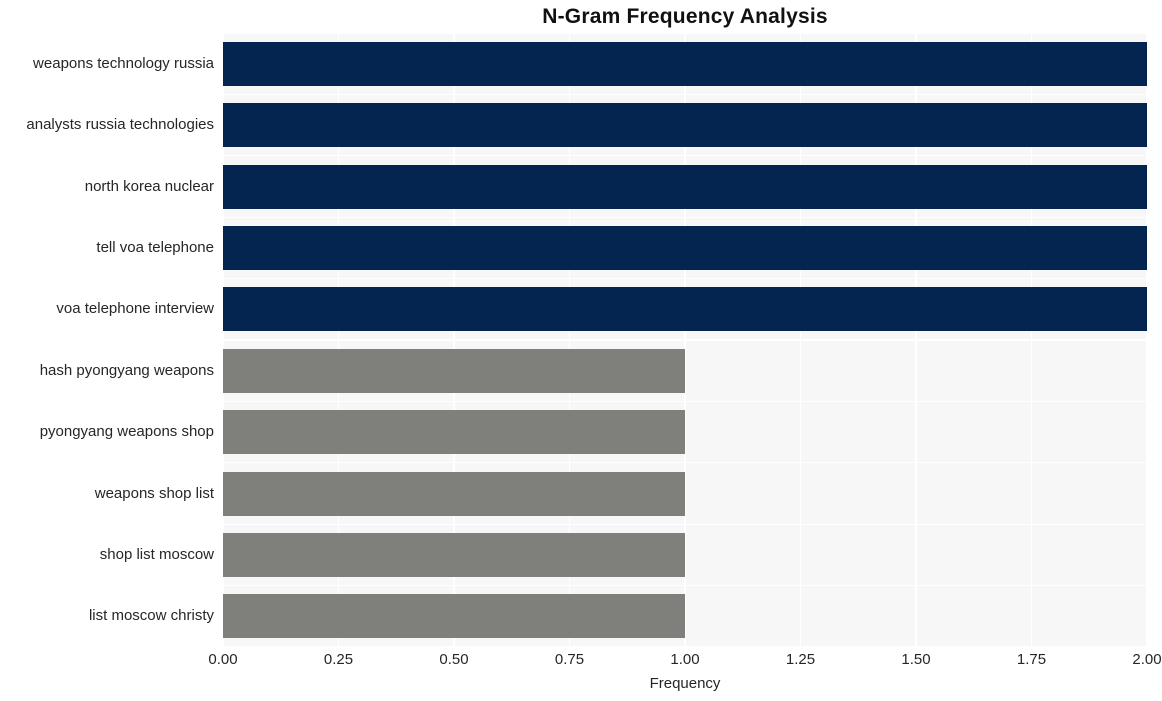 This screenshot has height=701, width=1162. Describe the element at coordinates (120, 125) in the screenshot. I see `y-axis-label: analysts russia technologies` at that location.